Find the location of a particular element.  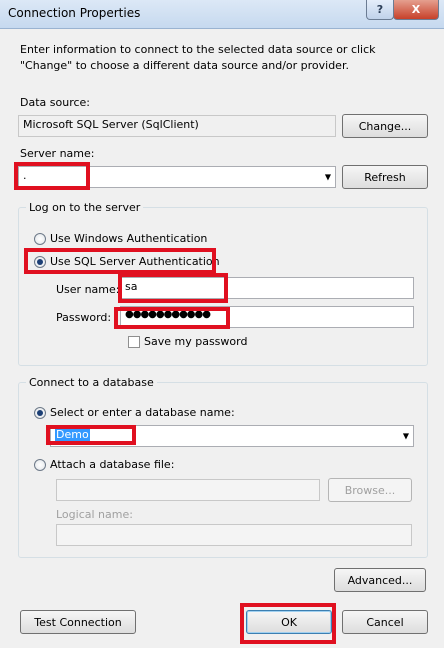

cancel-button: Cancel is located at coordinates (385, 622).